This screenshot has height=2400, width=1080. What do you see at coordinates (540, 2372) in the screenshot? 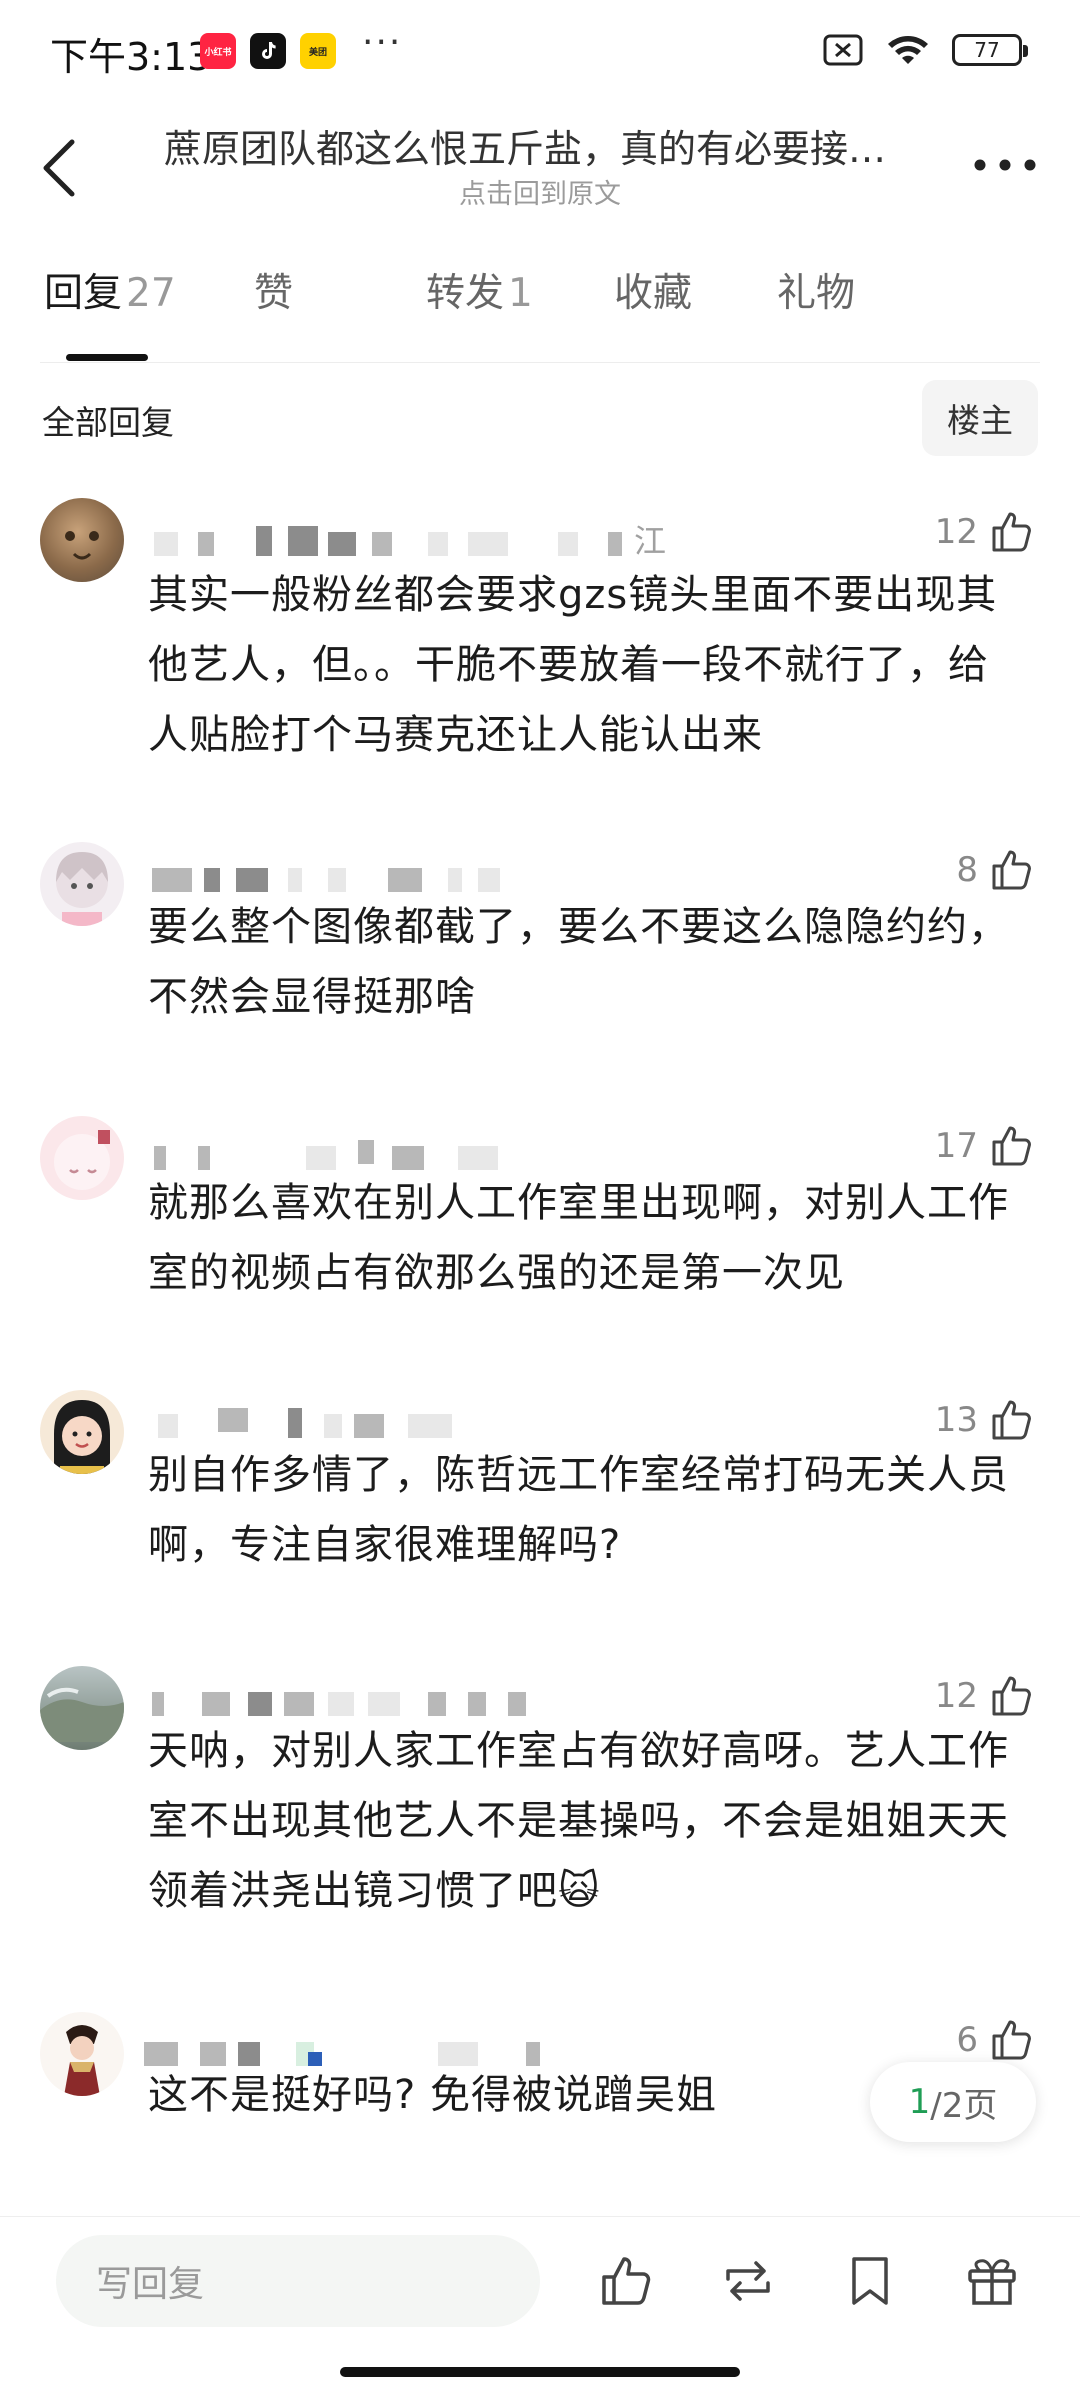
I see `home-indicator` at bounding box center [540, 2372].